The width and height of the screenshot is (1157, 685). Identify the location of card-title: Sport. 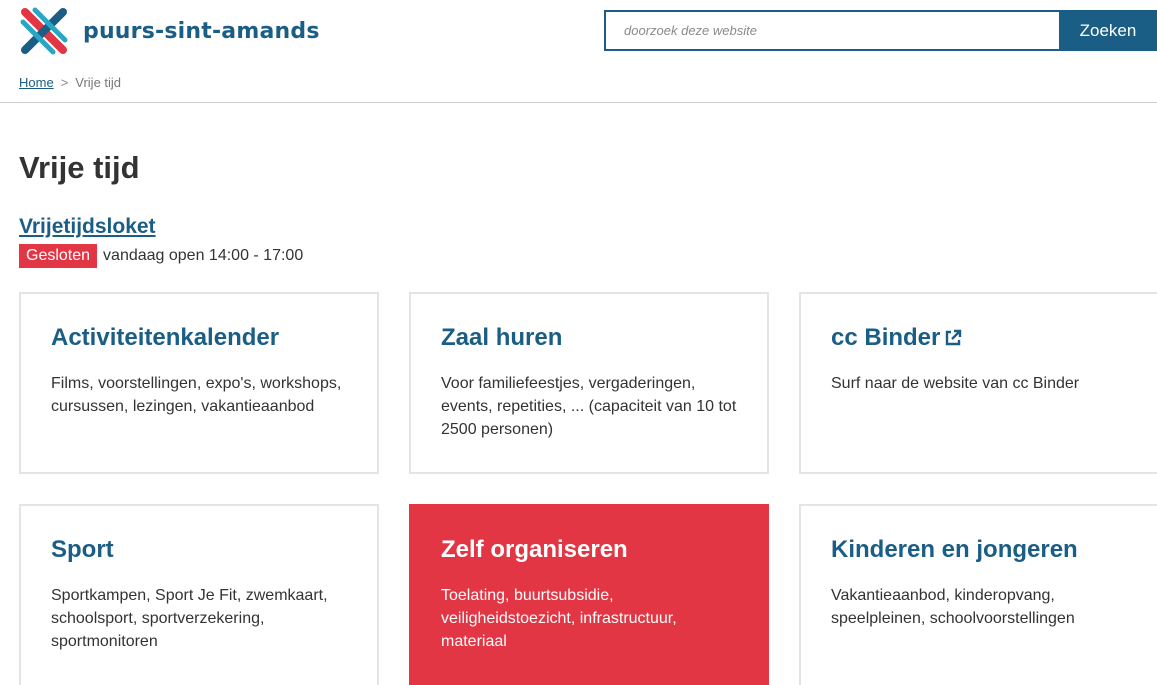
(199, 550).